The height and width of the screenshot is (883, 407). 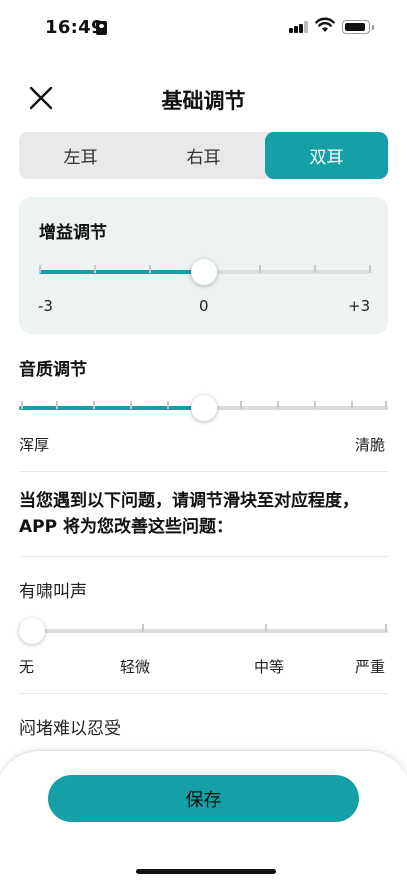 What do you see at coordinates (32, 631) in the screenshot?
I see `whistling-slider-thumb` at bounding box center [32, 631].